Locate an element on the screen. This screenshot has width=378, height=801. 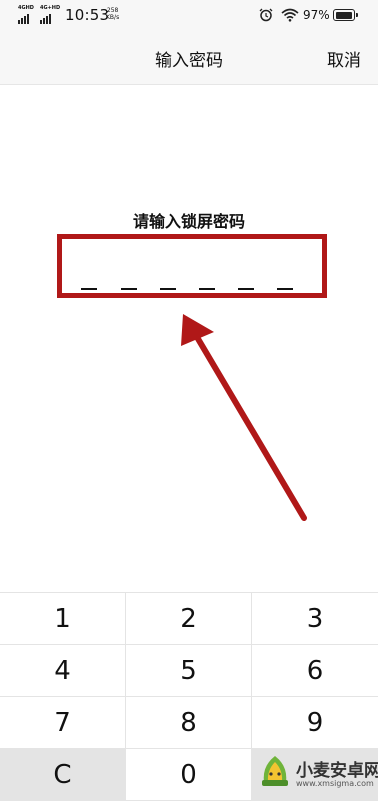
key-6: 6 is located at coordinates (315, 671).